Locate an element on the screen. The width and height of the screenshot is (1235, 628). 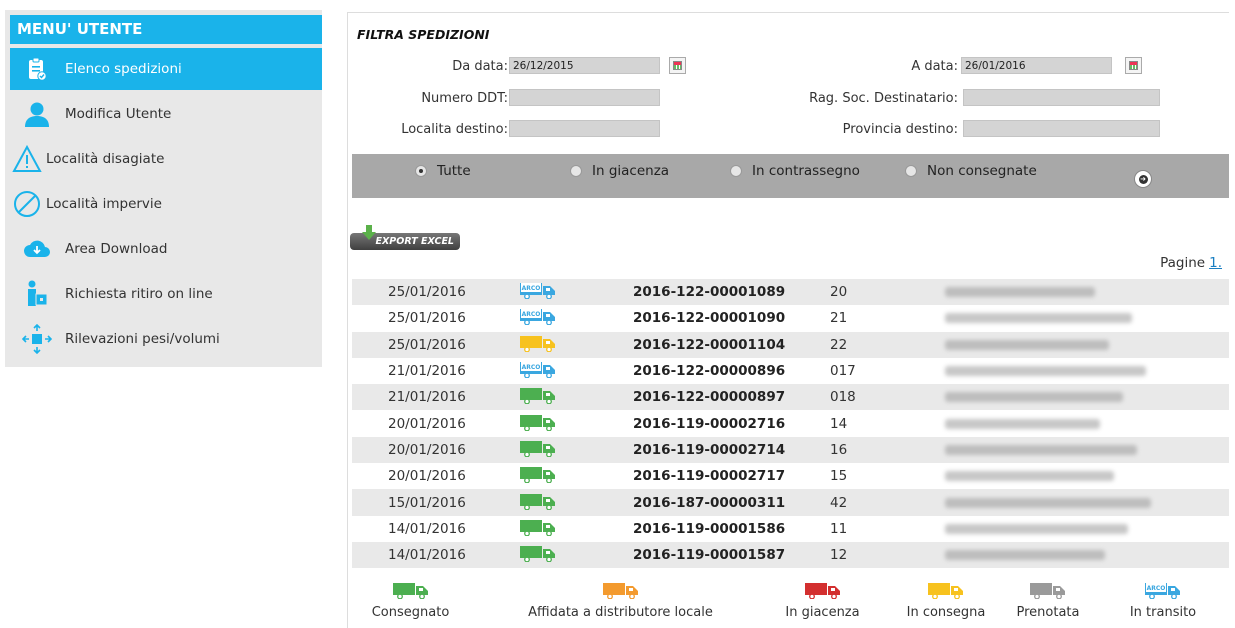
sidebar-item-modifica-utente: Modifica Utente is located at coordinates (166, 114).